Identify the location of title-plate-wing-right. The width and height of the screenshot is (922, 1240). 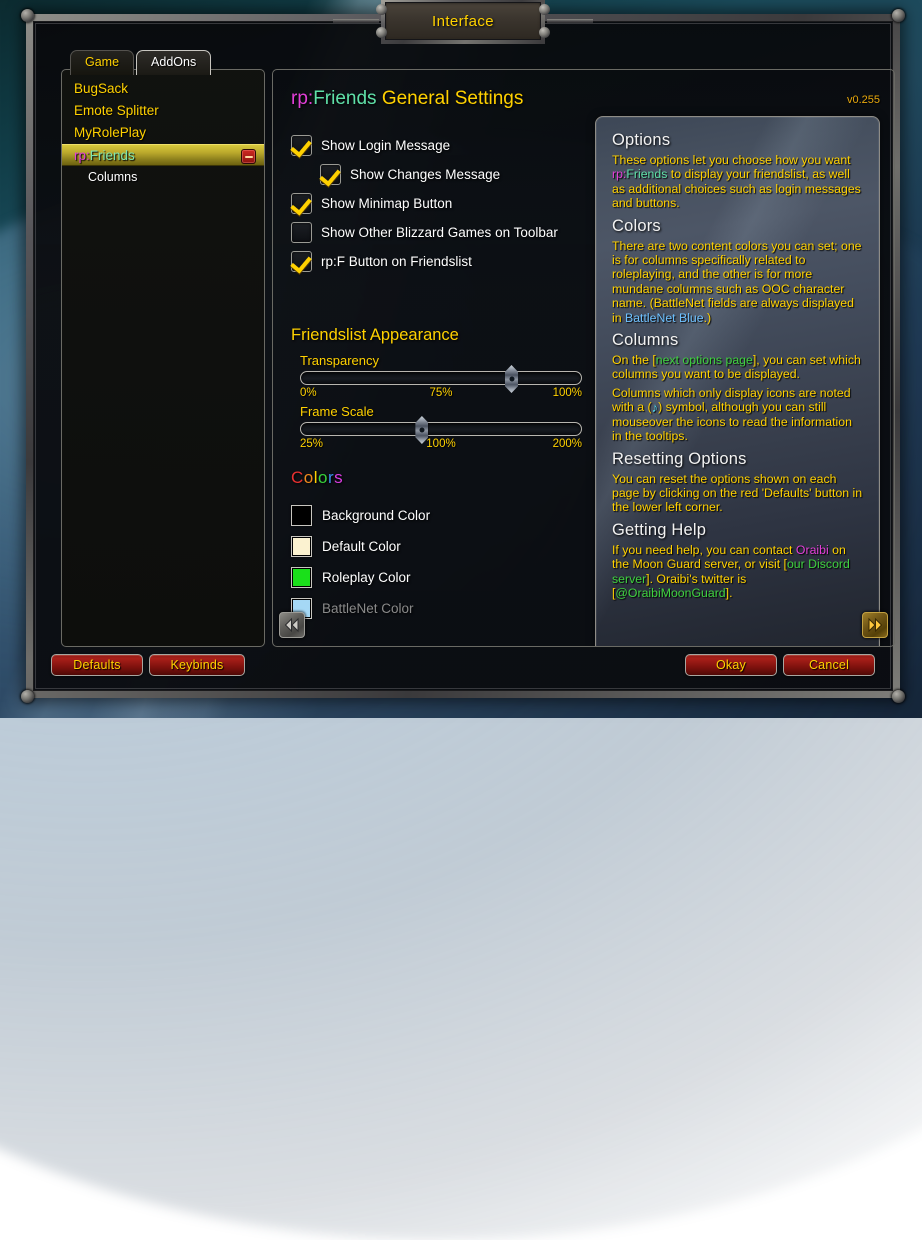
(570, 21).